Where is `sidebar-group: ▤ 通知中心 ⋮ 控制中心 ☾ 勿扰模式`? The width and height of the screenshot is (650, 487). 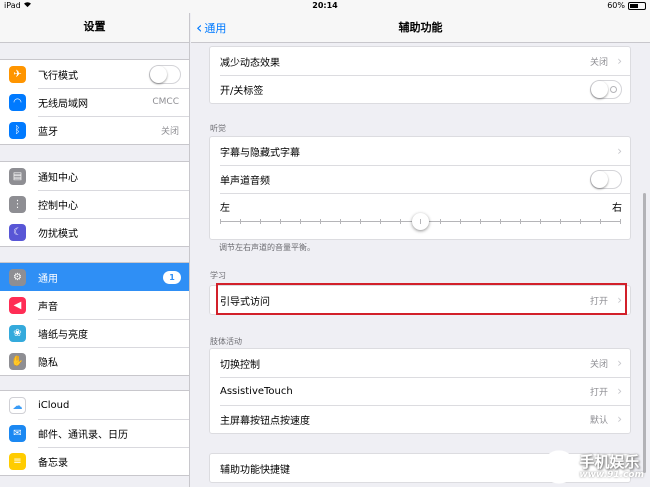
sidebar-group: ▤ 通知中心 ⋮ 控制中心 ☾ 勿扰模式 is located at coordinates (94, 204).